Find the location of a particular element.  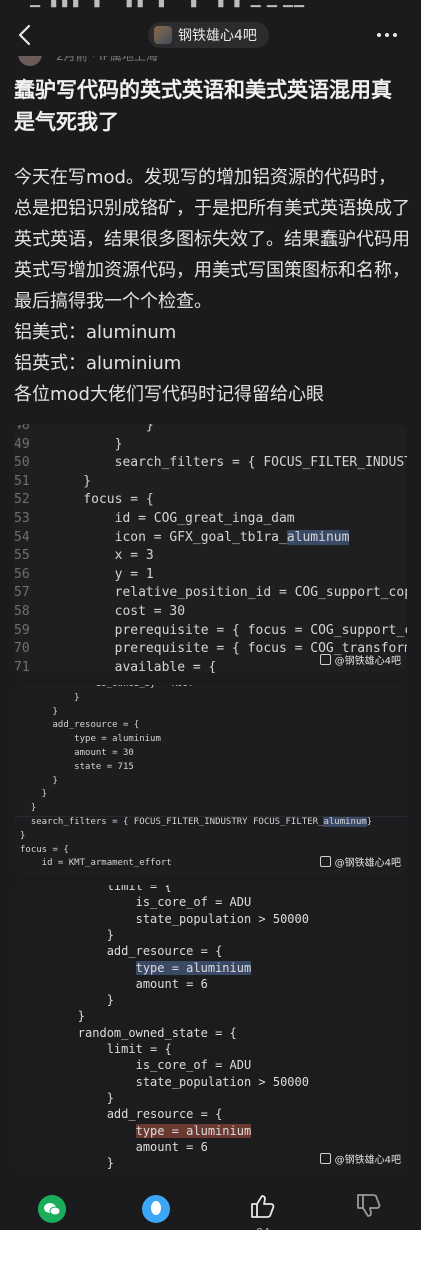

nav-bar: 钢铁雄心4吧 is located at coordinates (210, 35).